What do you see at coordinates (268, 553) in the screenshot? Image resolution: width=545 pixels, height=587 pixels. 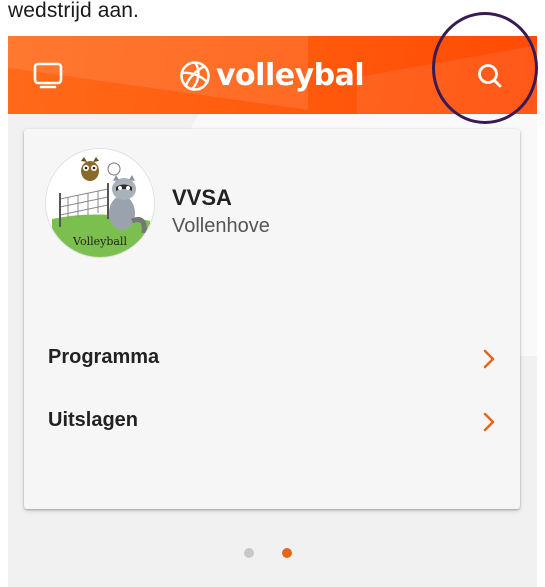 I see `page-indicator` at bounding box center [268, 553].